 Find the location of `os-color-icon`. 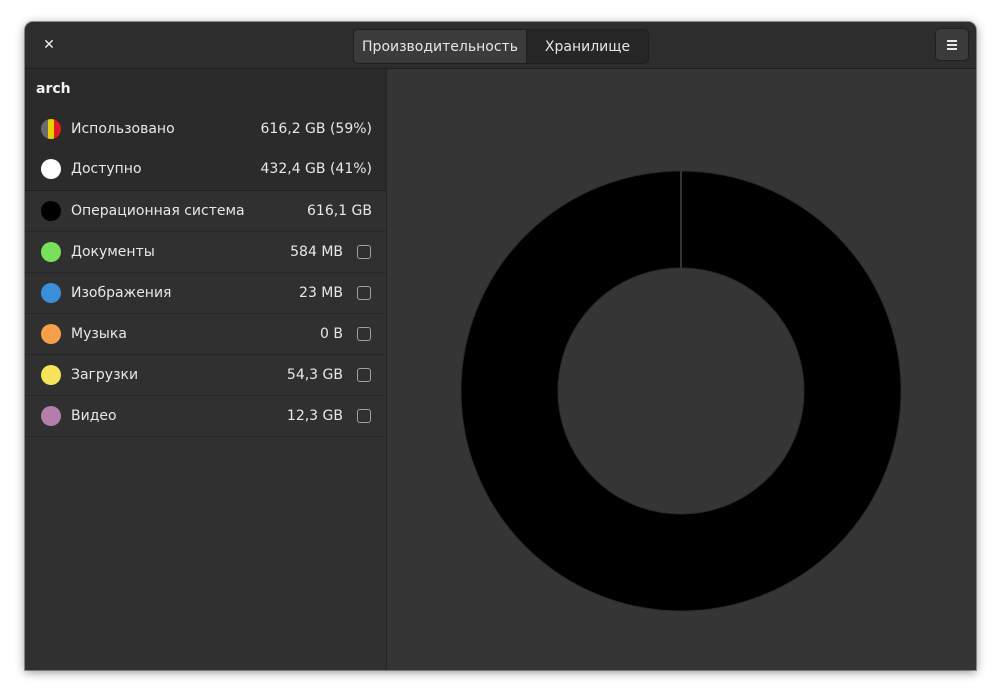

os-color-icon is located at coordinates (51, 211).